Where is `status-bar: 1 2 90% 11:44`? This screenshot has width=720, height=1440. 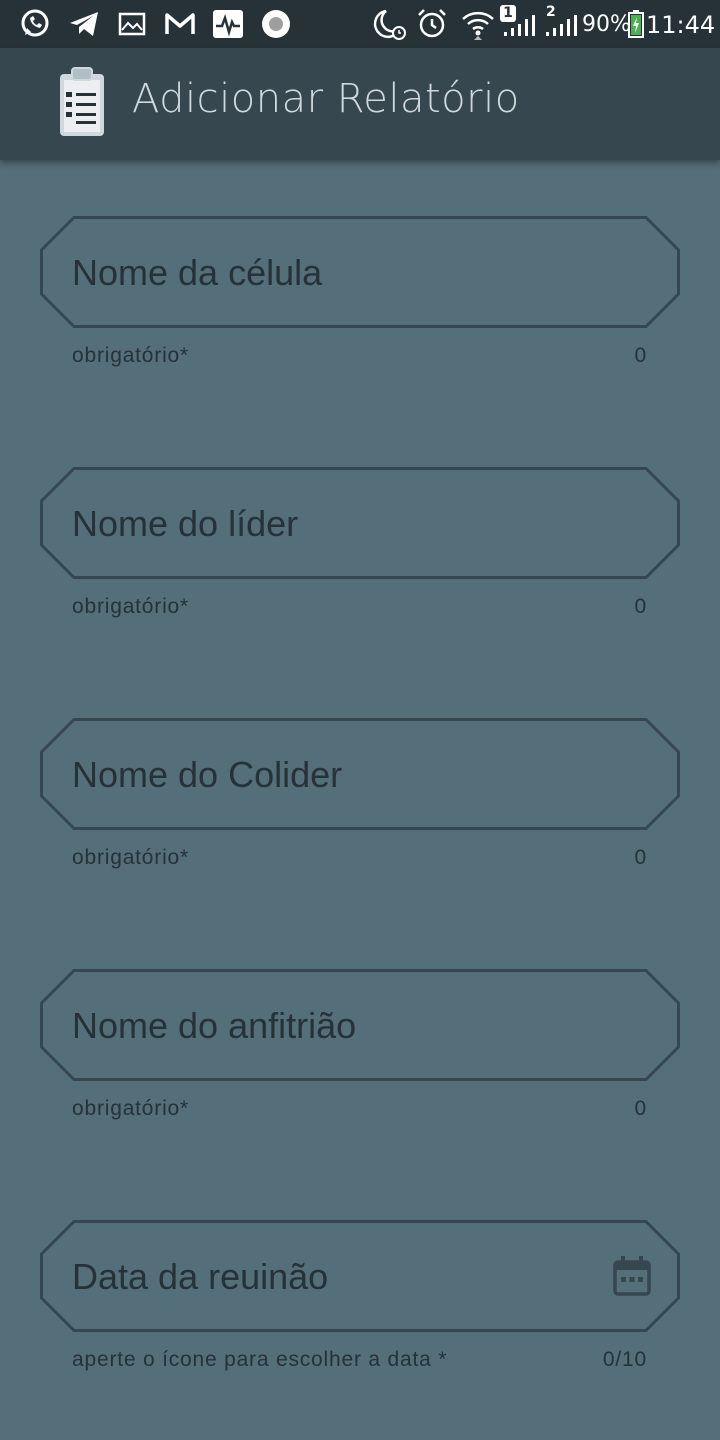
status-bar: 1 2 90% 11:44 is located at coordinates (360, 24).